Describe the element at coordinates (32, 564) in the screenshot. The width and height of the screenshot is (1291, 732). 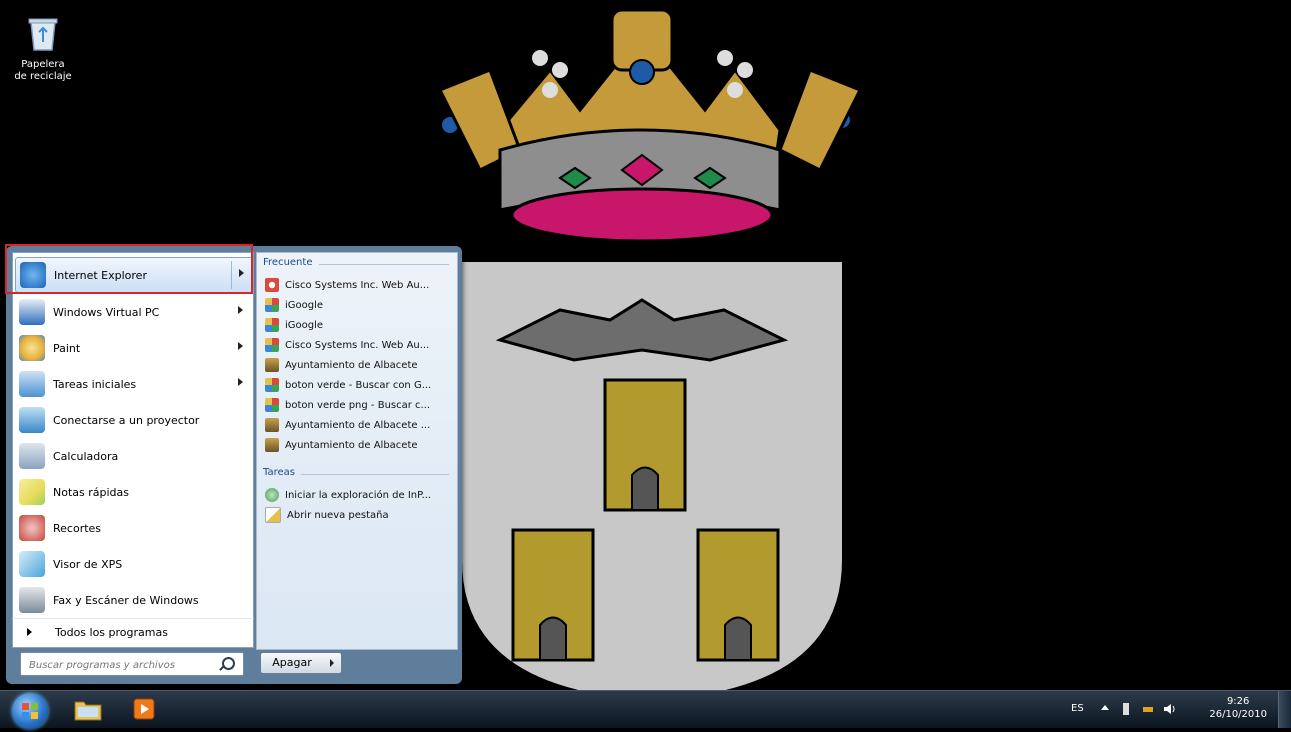
I see `xps-viewer-icon` at that location.